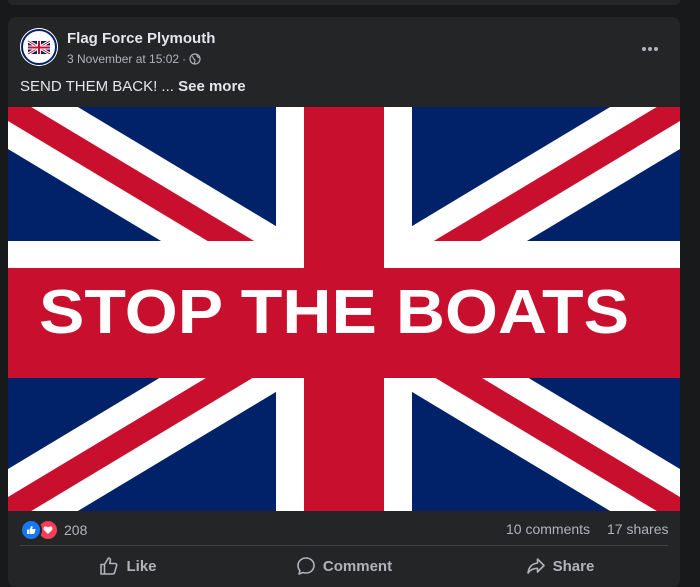 Image resolution: width=700 pixels, height=587 pixels. I want to click on post-timestamp: 3 November at 15:02, so click(123, 59).